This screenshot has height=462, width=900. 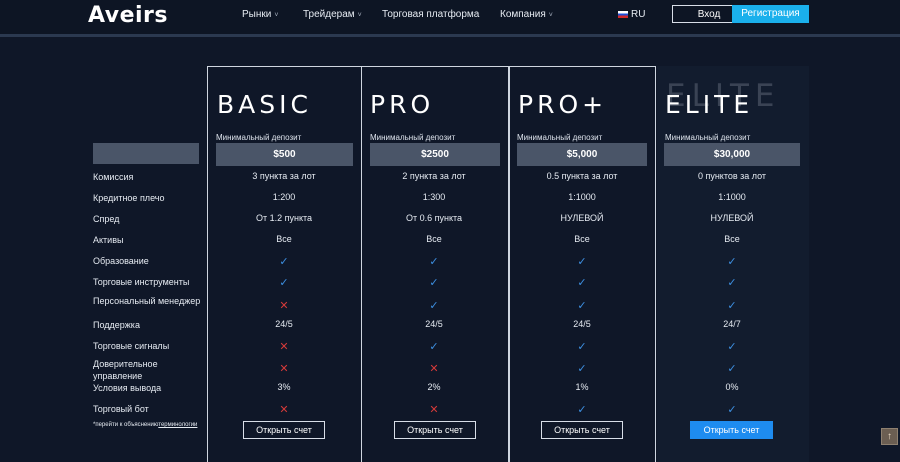 I want to click on table-cell: 1:300, so click(x=434, y=197).